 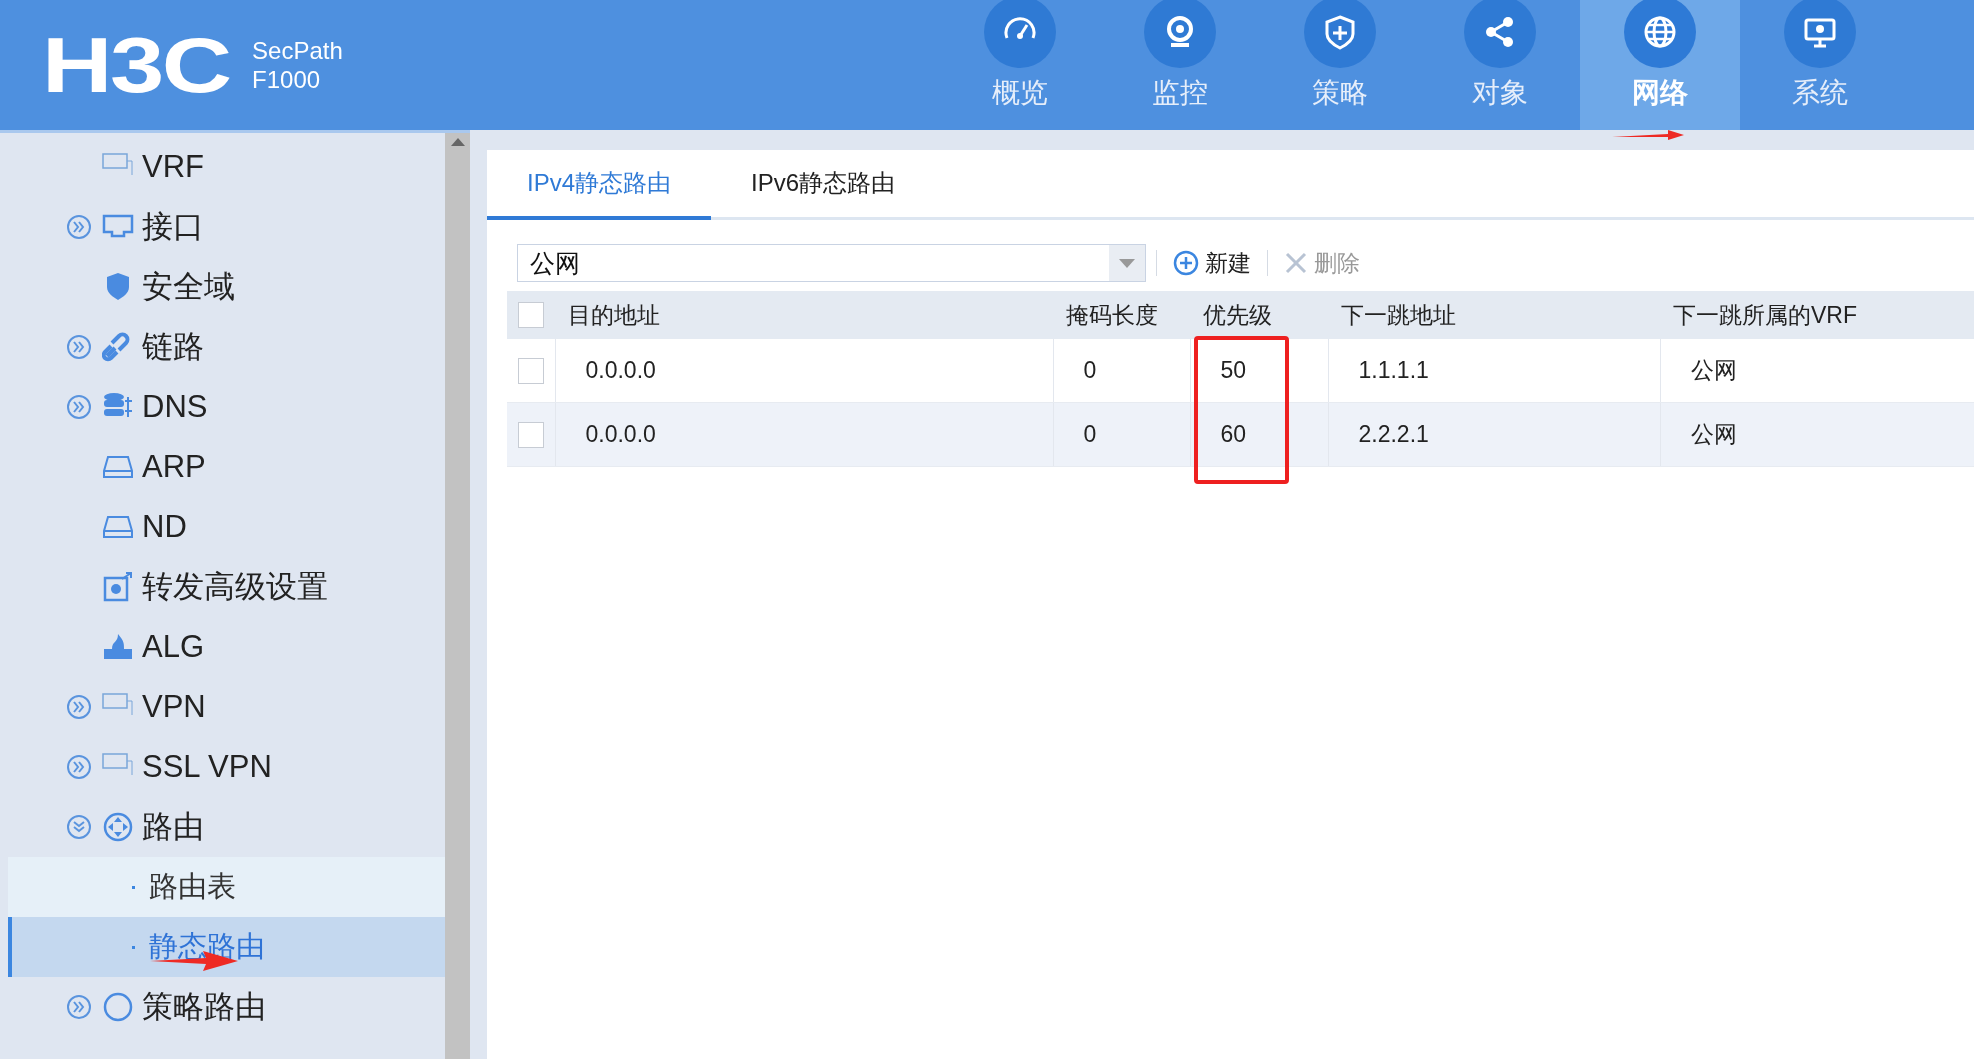 What do you see at coordinates (226, 347) in the screenshot?
I see `sidebar-item: 链路` at bounding box center [226, 347].